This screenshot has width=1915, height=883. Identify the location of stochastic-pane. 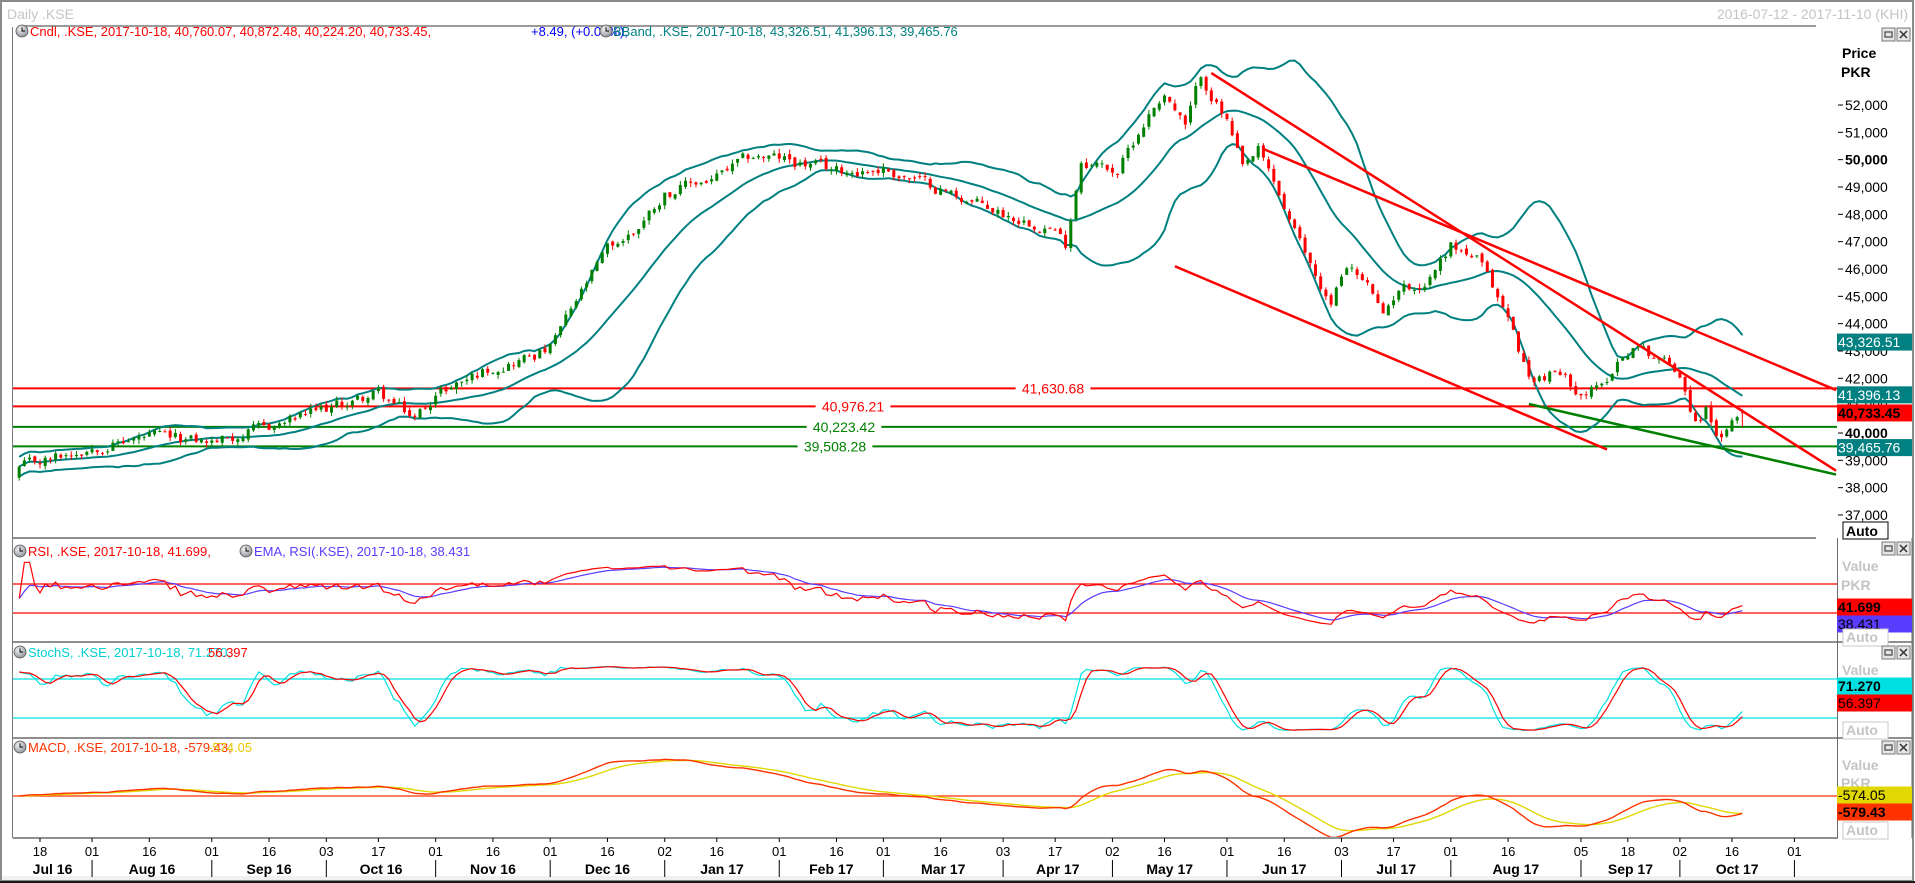
(925, 698).